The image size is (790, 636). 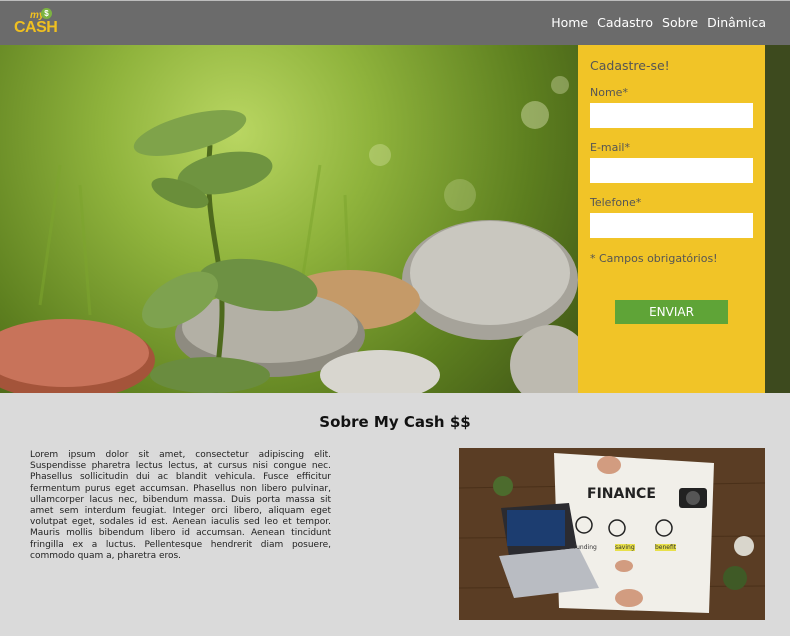 I want to click on top-navbar: my $ CASH Home Cadastro Sobre Dinâmica, so click(x=395, y=22).